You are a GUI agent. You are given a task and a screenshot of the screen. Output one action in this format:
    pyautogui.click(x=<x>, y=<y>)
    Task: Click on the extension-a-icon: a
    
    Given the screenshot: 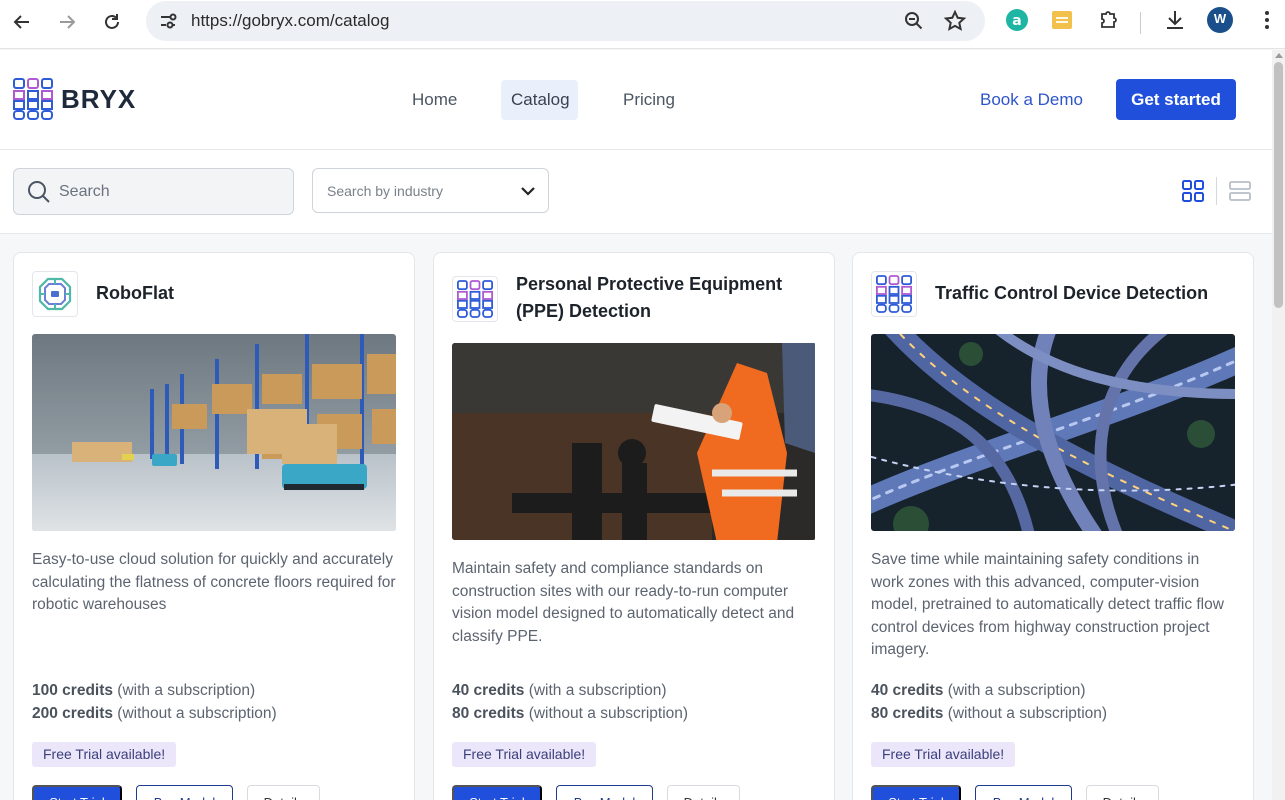 What is the action you would take?
    pyautogui.click(x=1017, y=20)
    